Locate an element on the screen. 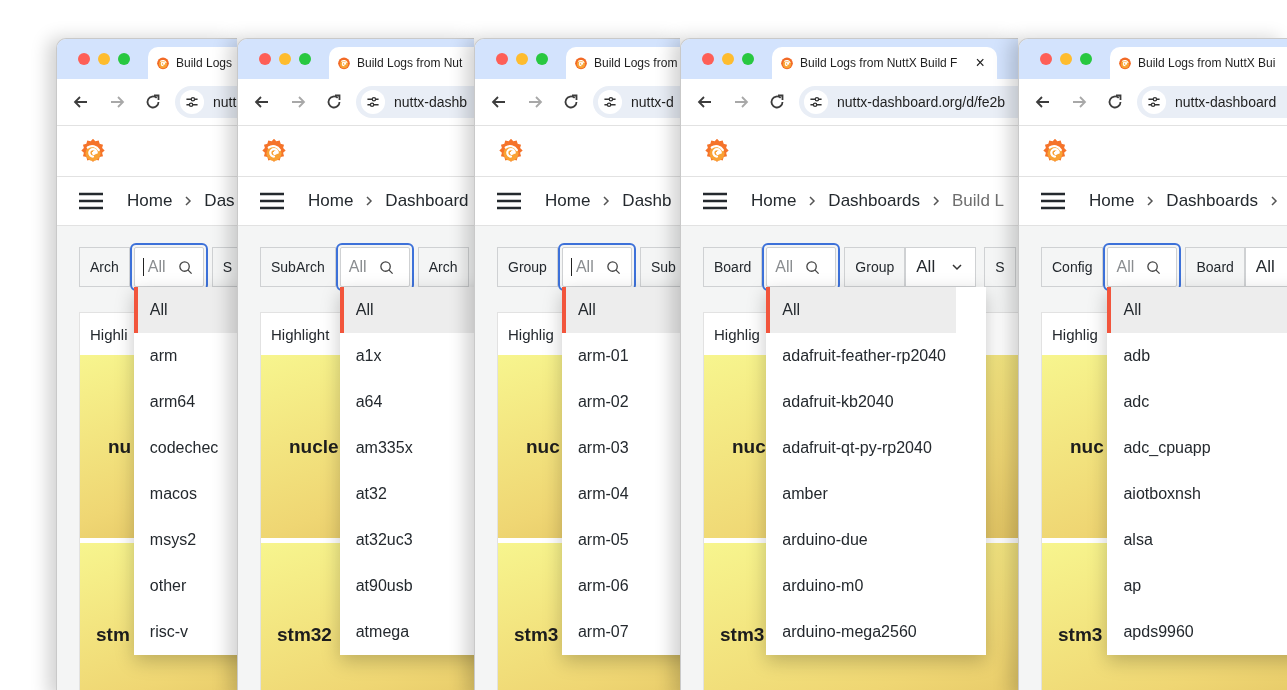 Image resolution: width=1287 pixels, height=690 pixels. dropdown-option: arm-01 is located at coordinates (620, 356).